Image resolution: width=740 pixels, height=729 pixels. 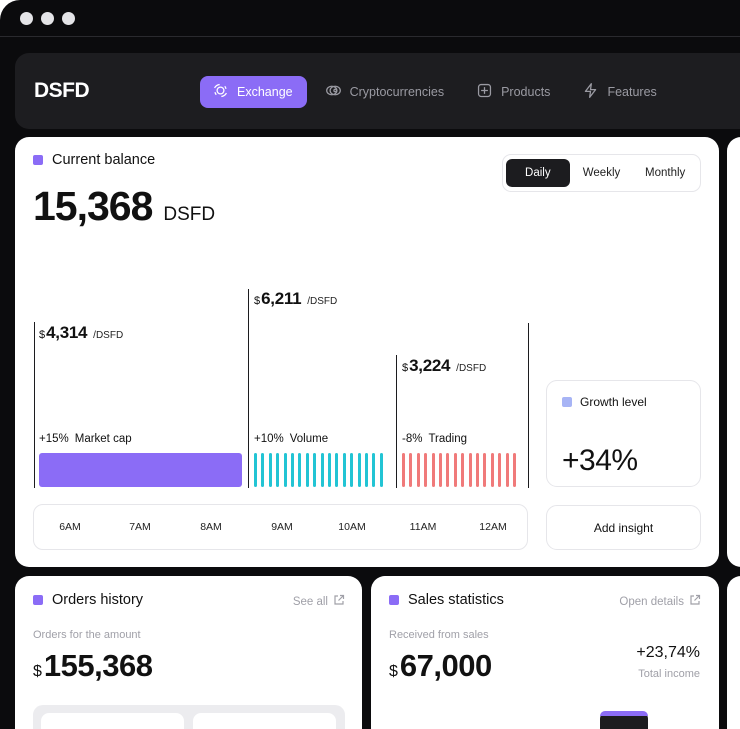 What do you see at coordinates (600, 460) in the screenshot?
I see `growth-value: +34%` at bounding box center [600, 460].